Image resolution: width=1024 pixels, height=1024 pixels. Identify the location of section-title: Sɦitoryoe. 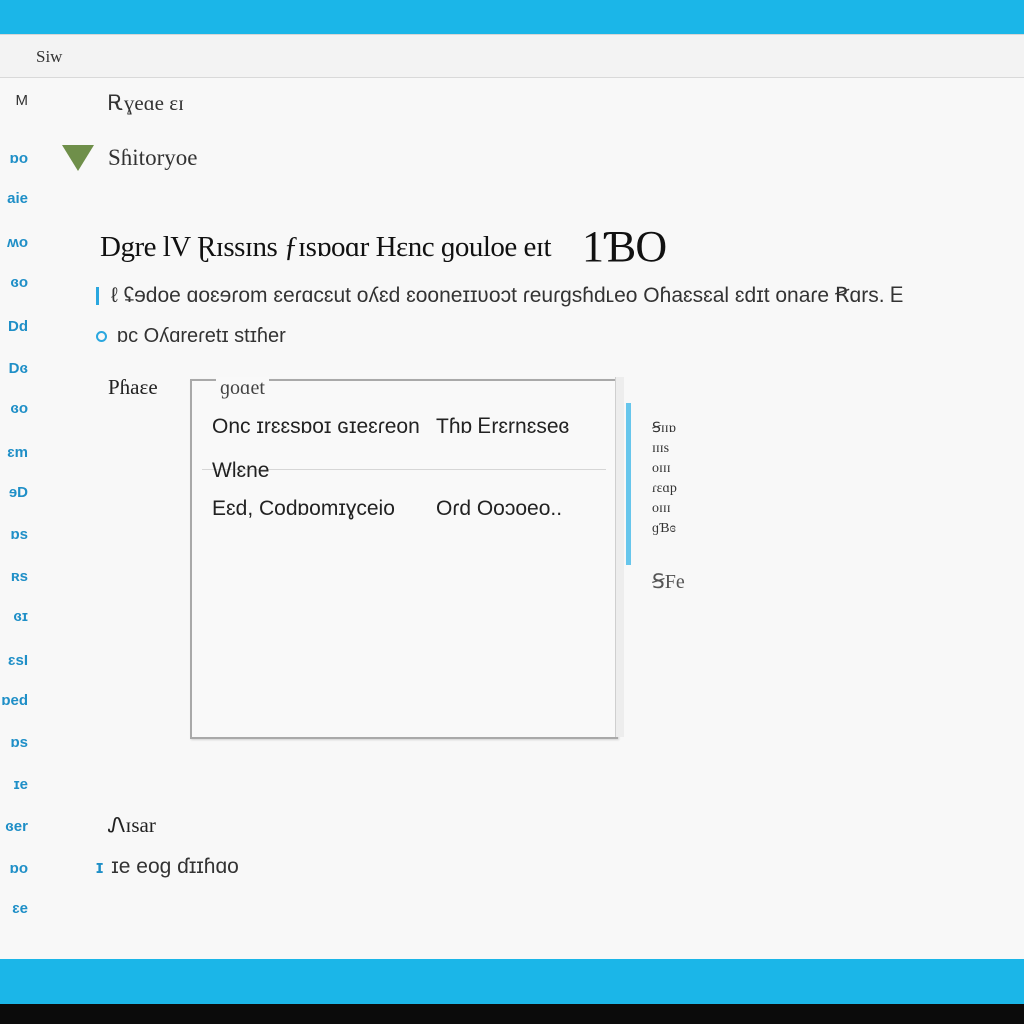
(153, 157).